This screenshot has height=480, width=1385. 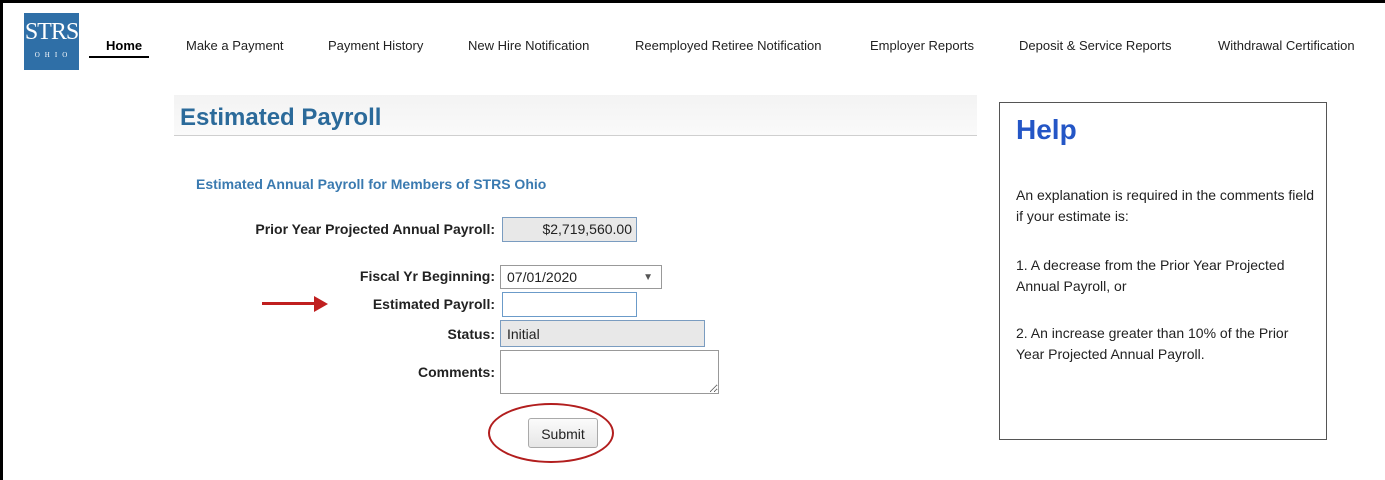 What do you see at coordinates (1286, 45) in the screenshot?
I see `nav-withdrawal-certification: Withdrawal Certification` at bounding box center [1286, 45].